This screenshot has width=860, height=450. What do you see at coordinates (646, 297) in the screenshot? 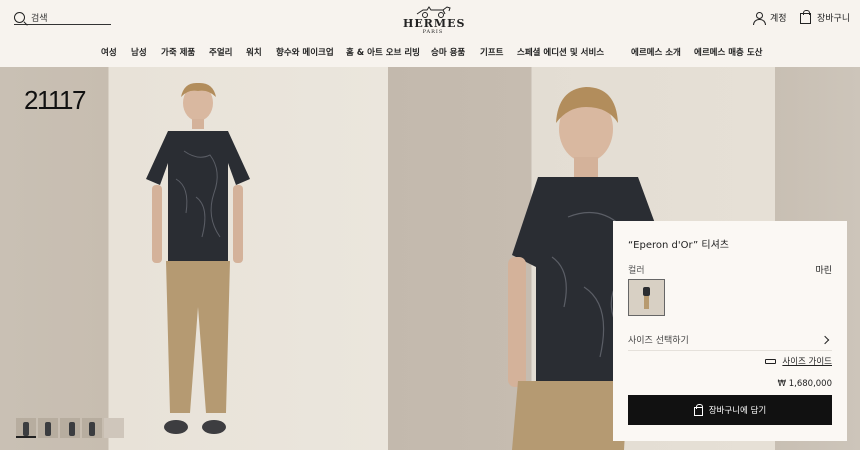
I see `color-swatch-marine` at bounding box center [646, 297].